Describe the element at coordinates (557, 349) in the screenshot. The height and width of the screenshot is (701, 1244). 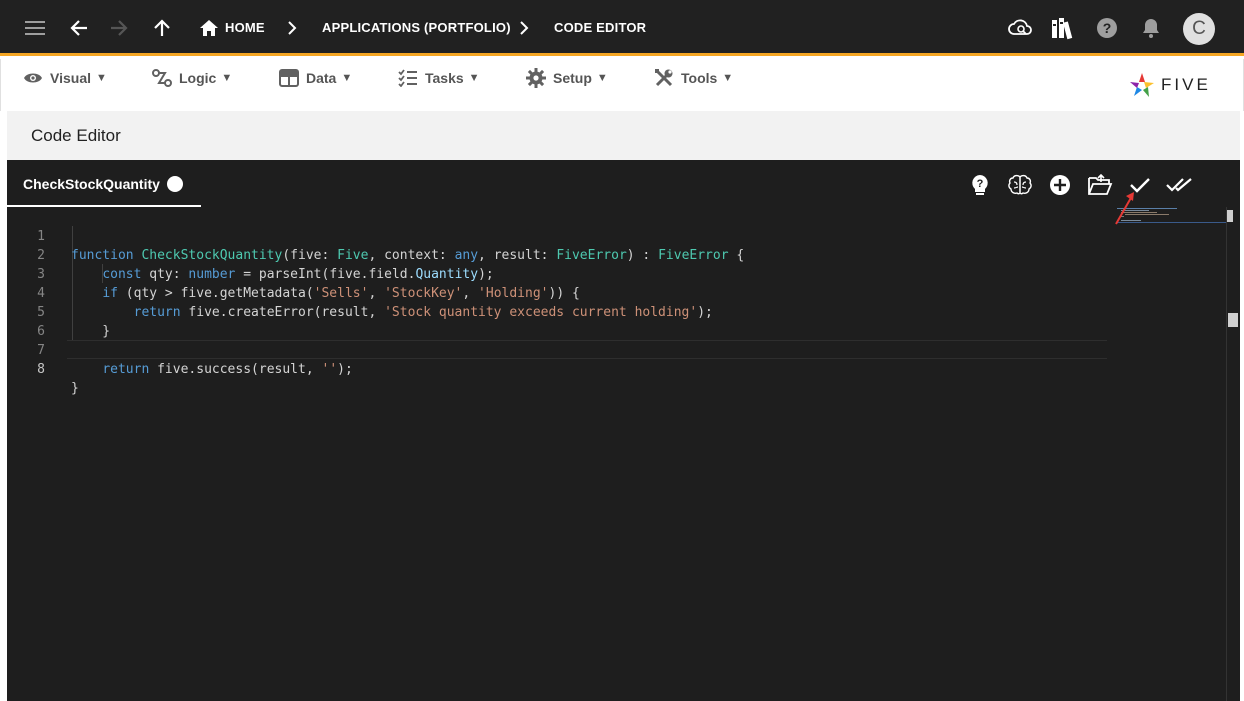
I see `code-line: 7 return five.success(result, '');` at that location.